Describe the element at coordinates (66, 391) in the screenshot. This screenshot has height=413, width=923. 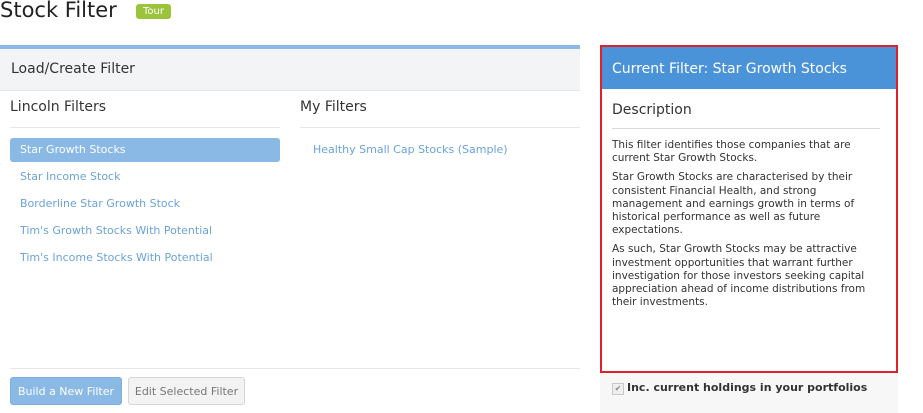
I see `build-new-filter-button: Build a New Filter` at that location.